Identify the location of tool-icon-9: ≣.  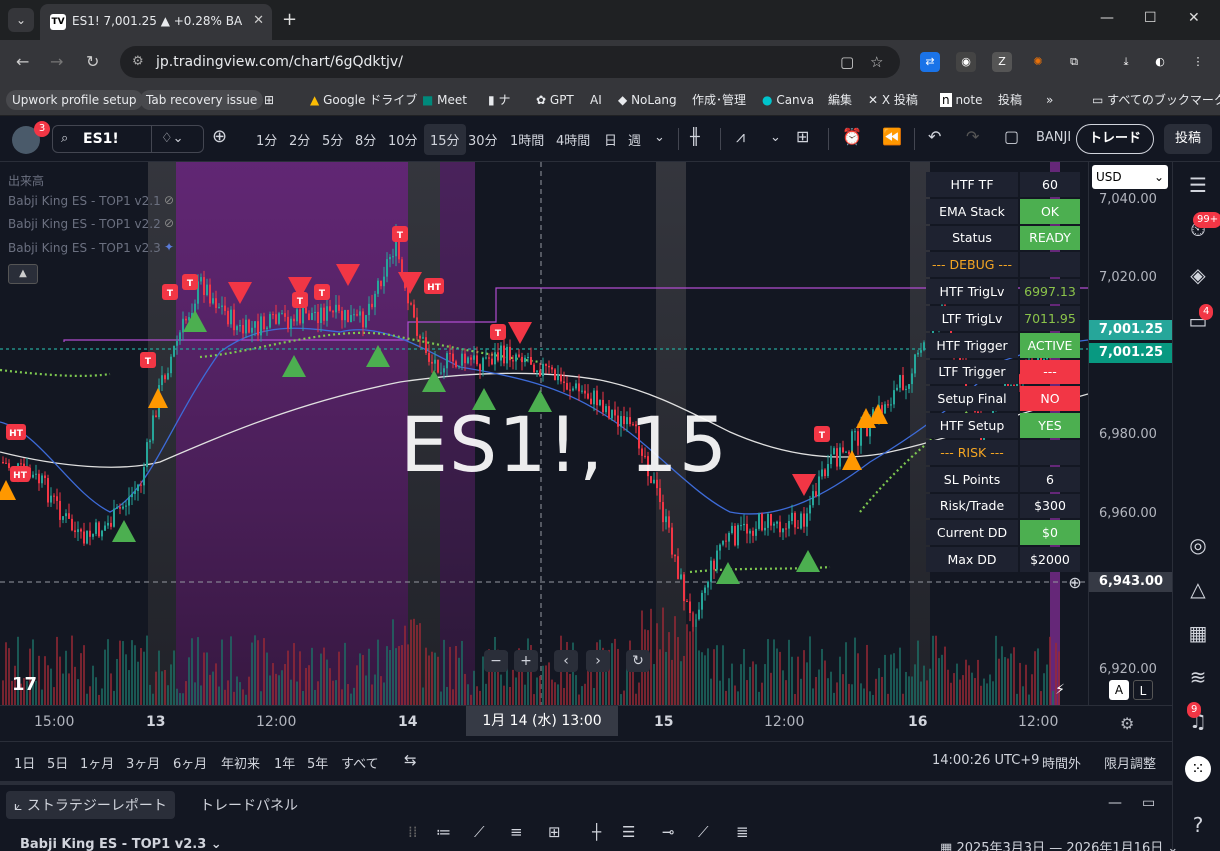
(742, 832).